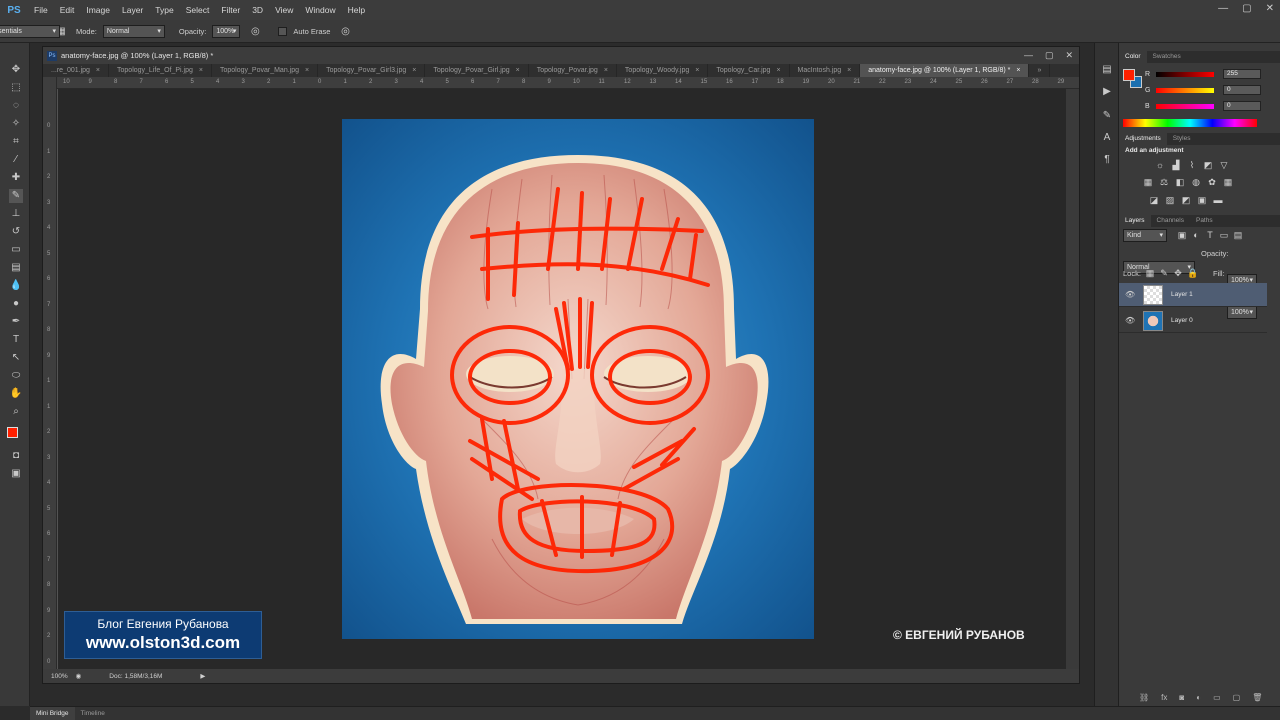 The height and width of the screenshot is (720, 1280). Describe the element at coordinates (16, 250) in the screenshot. I see `eraser-tool-icon: ▭` at that location.